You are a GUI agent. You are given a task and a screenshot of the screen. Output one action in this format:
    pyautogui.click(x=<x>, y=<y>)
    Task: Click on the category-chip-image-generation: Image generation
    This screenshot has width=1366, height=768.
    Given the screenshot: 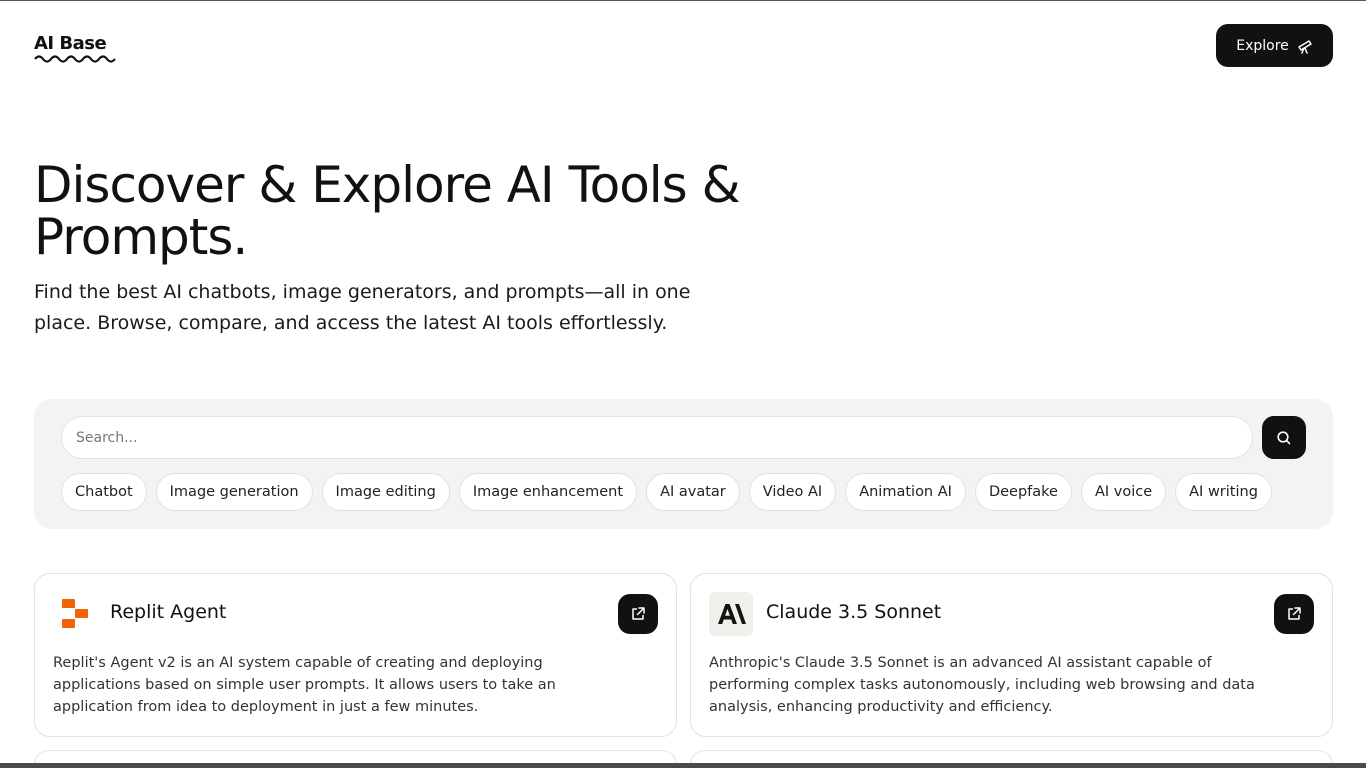 What is the action you would take?
    pyautogui.click(x=234, y=492)
    